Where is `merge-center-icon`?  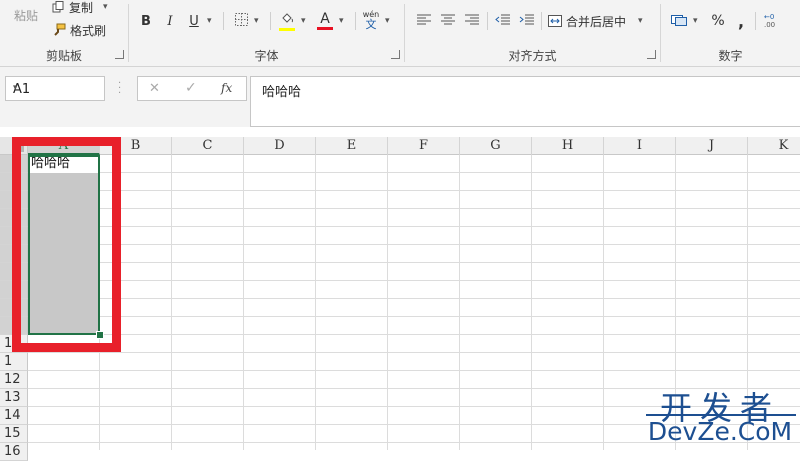 merge-center-icon is located at coordinates (555, 21).